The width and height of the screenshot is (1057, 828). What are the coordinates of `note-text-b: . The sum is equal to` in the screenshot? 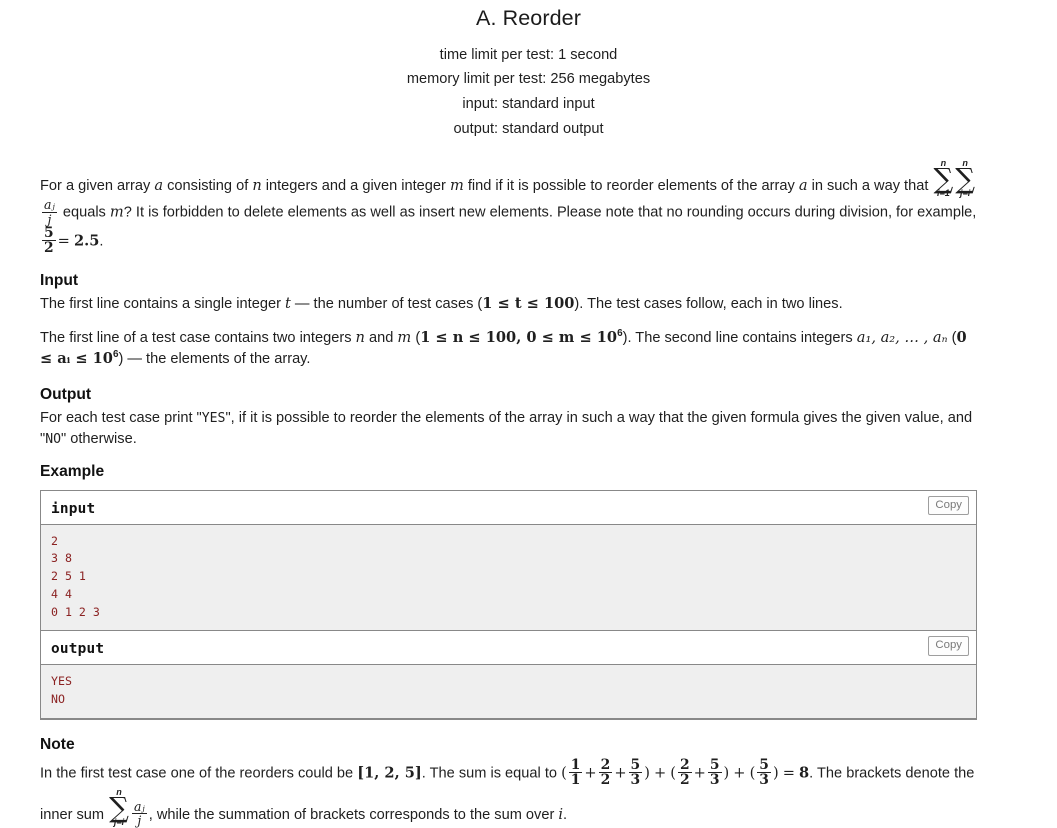 It's located at (491, 773).